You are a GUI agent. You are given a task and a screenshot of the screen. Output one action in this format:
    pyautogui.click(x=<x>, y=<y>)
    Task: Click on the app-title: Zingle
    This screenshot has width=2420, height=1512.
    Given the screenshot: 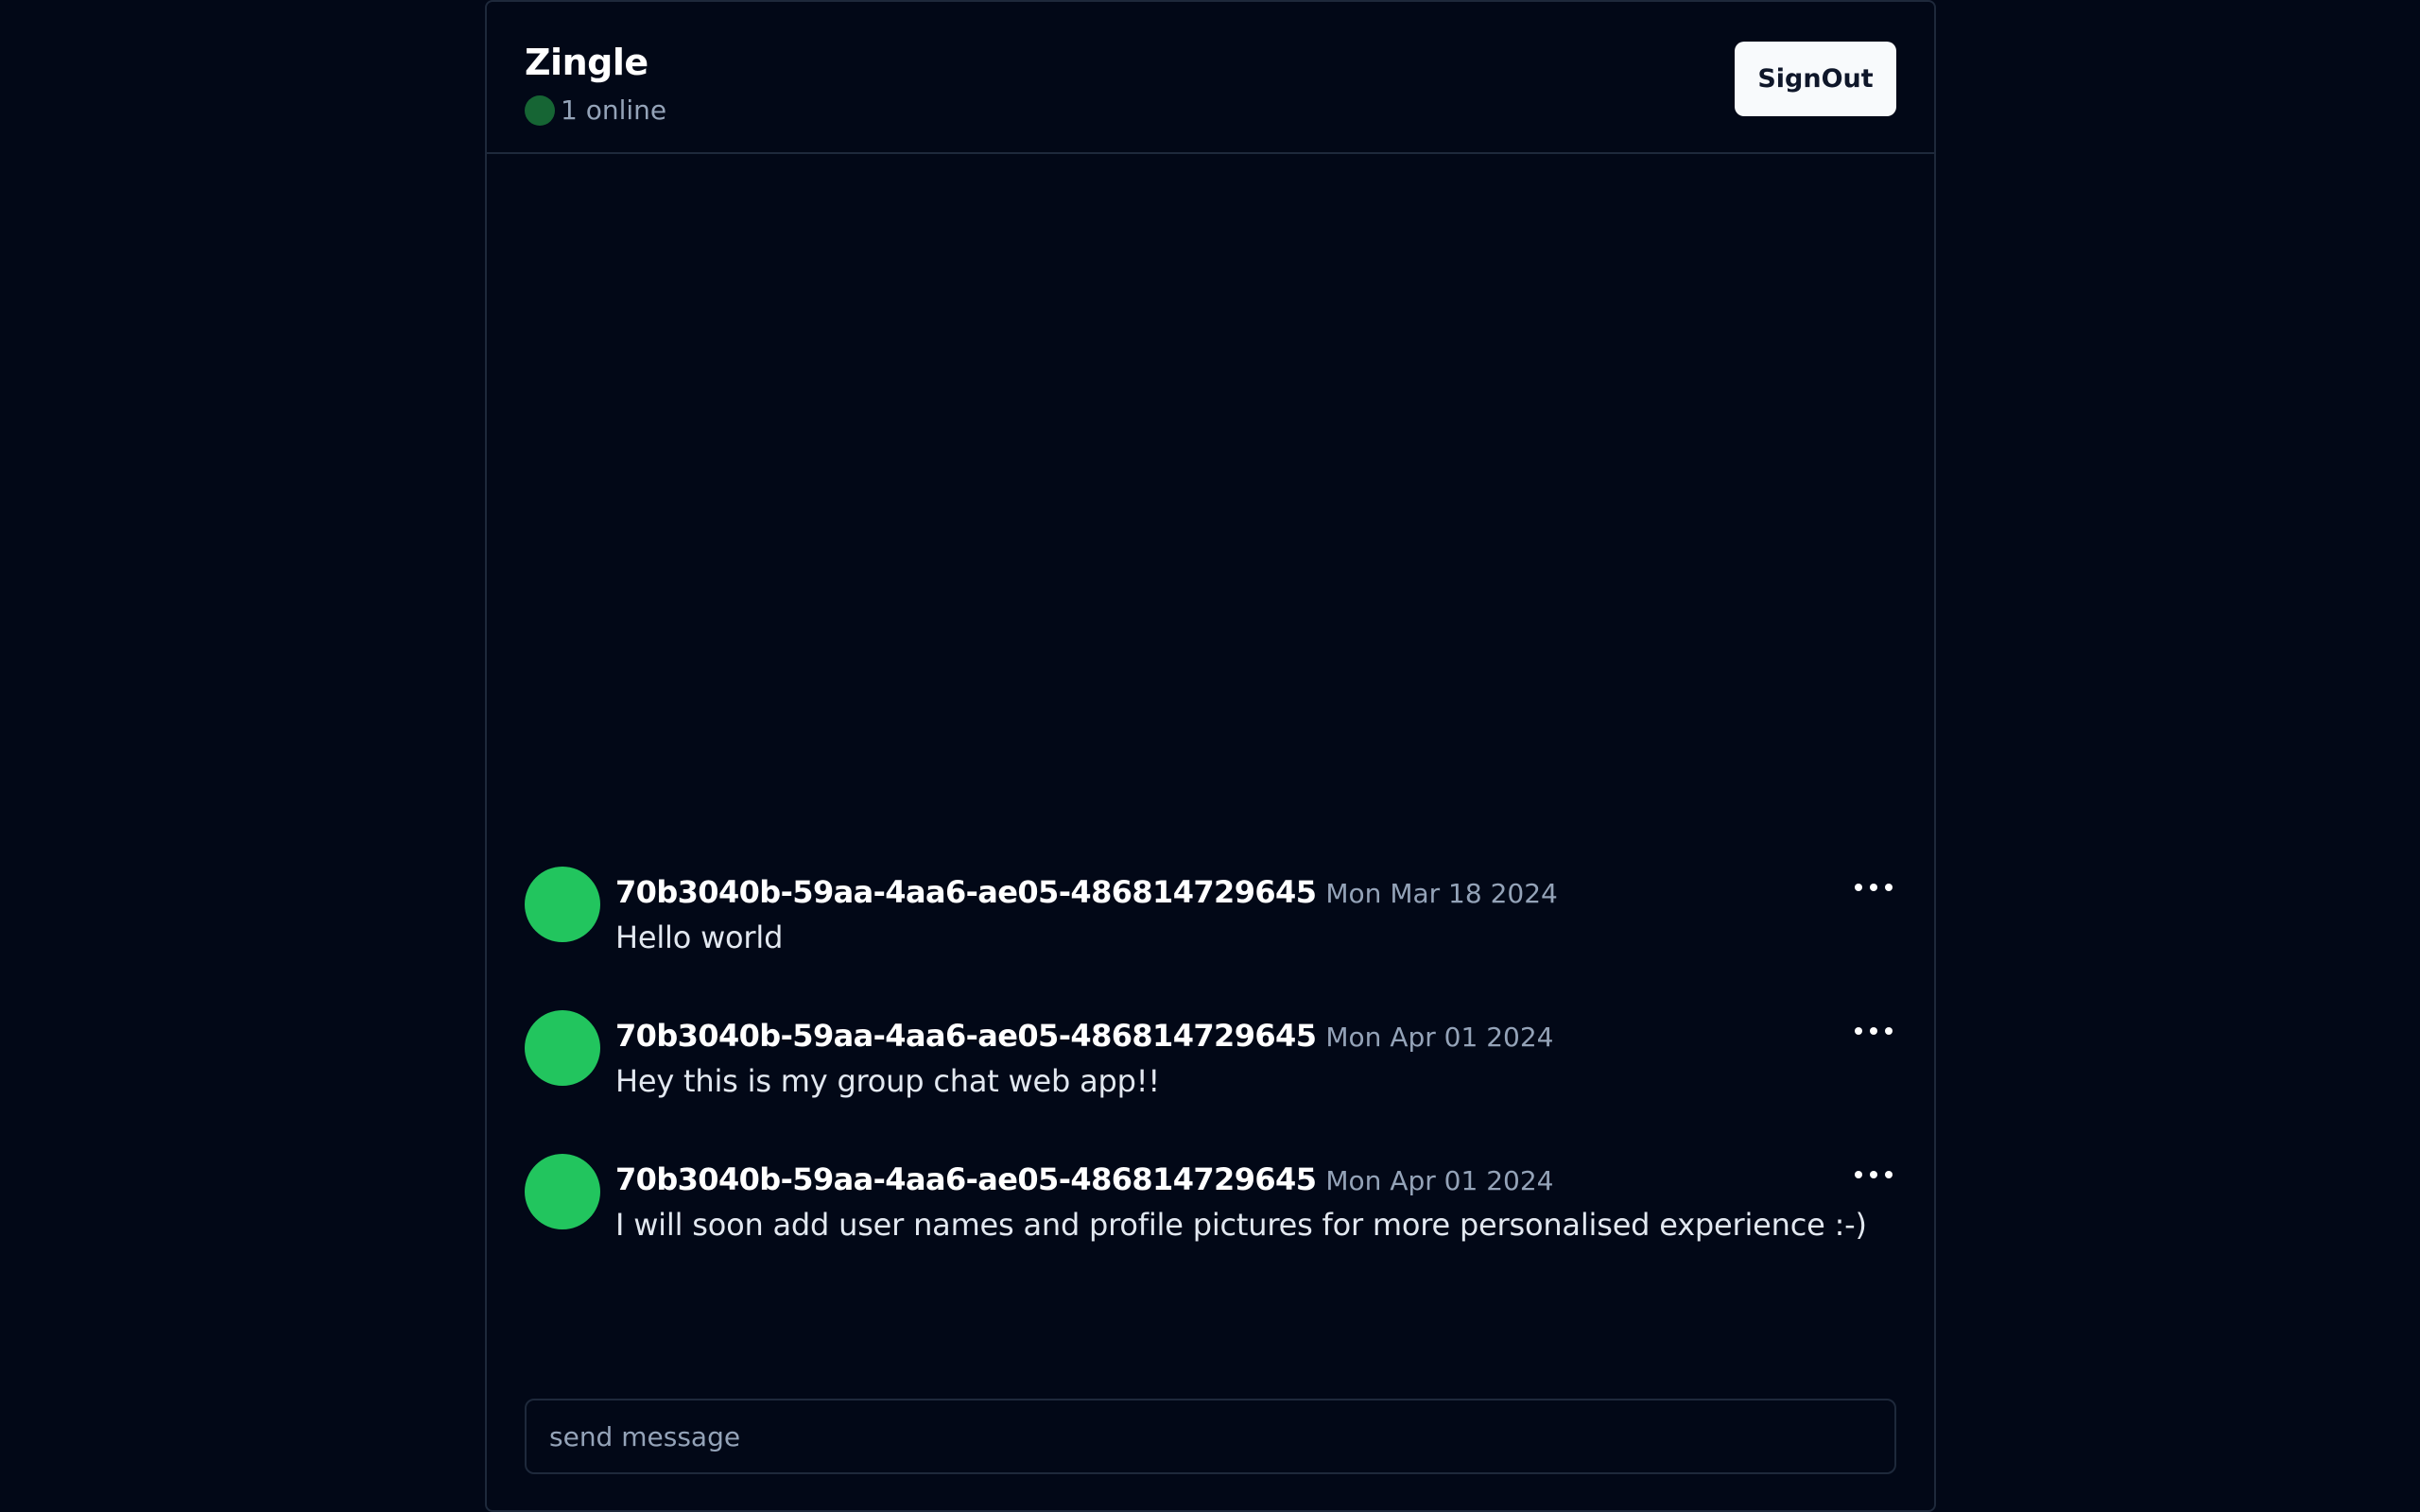 What is the action you would take?
    pyautogui.click(x=586, y=62)
    